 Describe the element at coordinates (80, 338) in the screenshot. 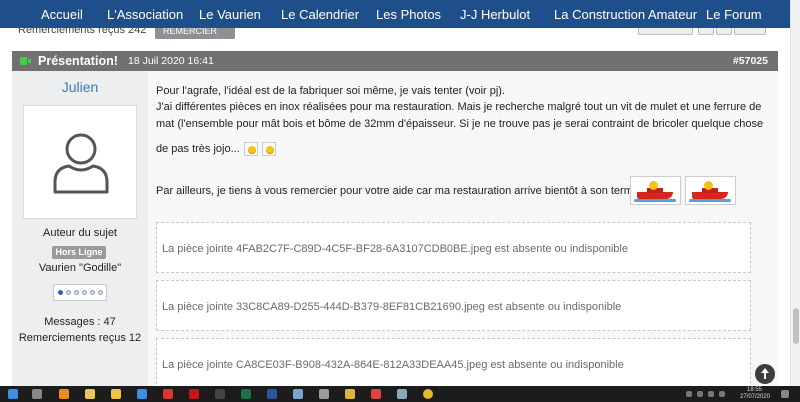

I see `thanks-count: Remerciements reçus 12` at that location.